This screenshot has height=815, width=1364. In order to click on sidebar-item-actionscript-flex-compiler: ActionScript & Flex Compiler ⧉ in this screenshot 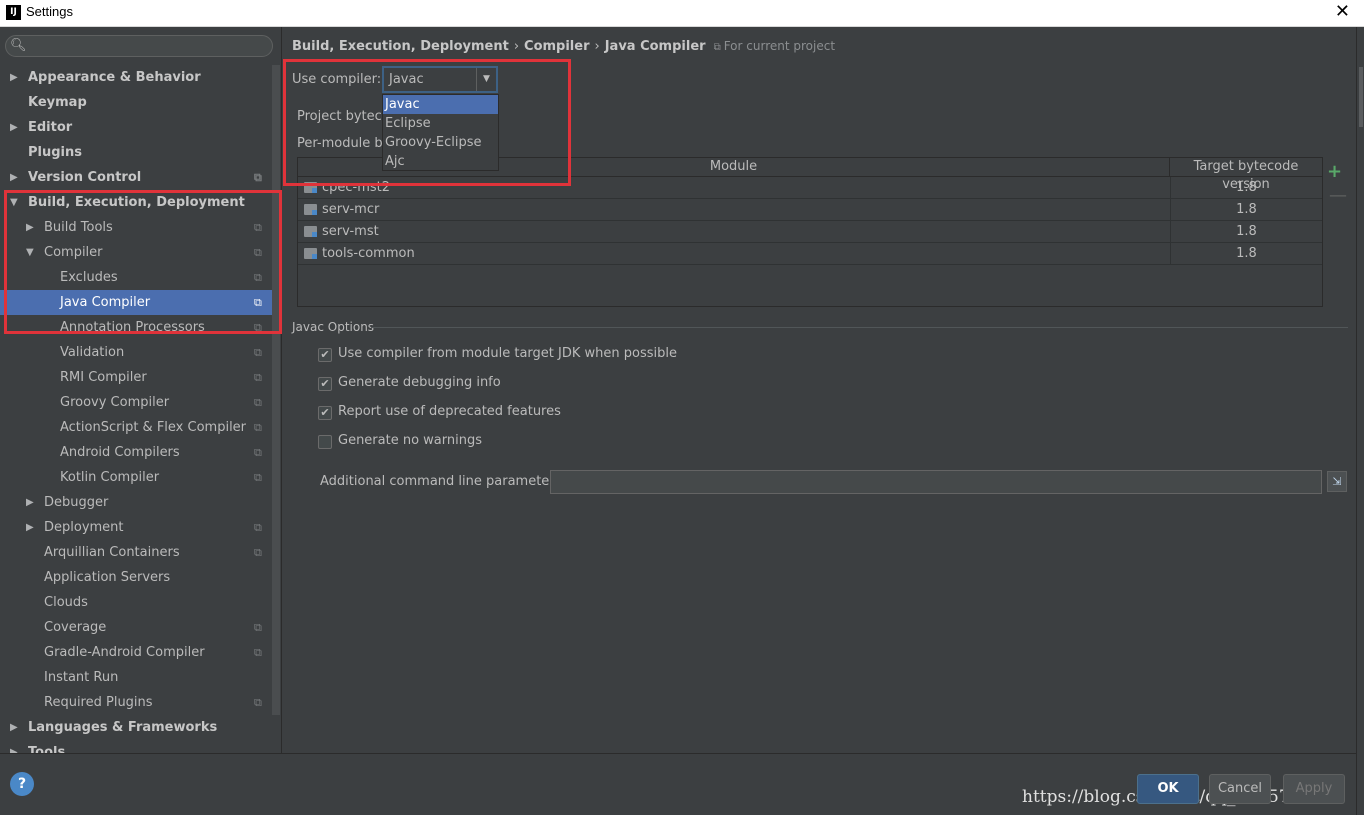, I will do `click(136, 427)`.